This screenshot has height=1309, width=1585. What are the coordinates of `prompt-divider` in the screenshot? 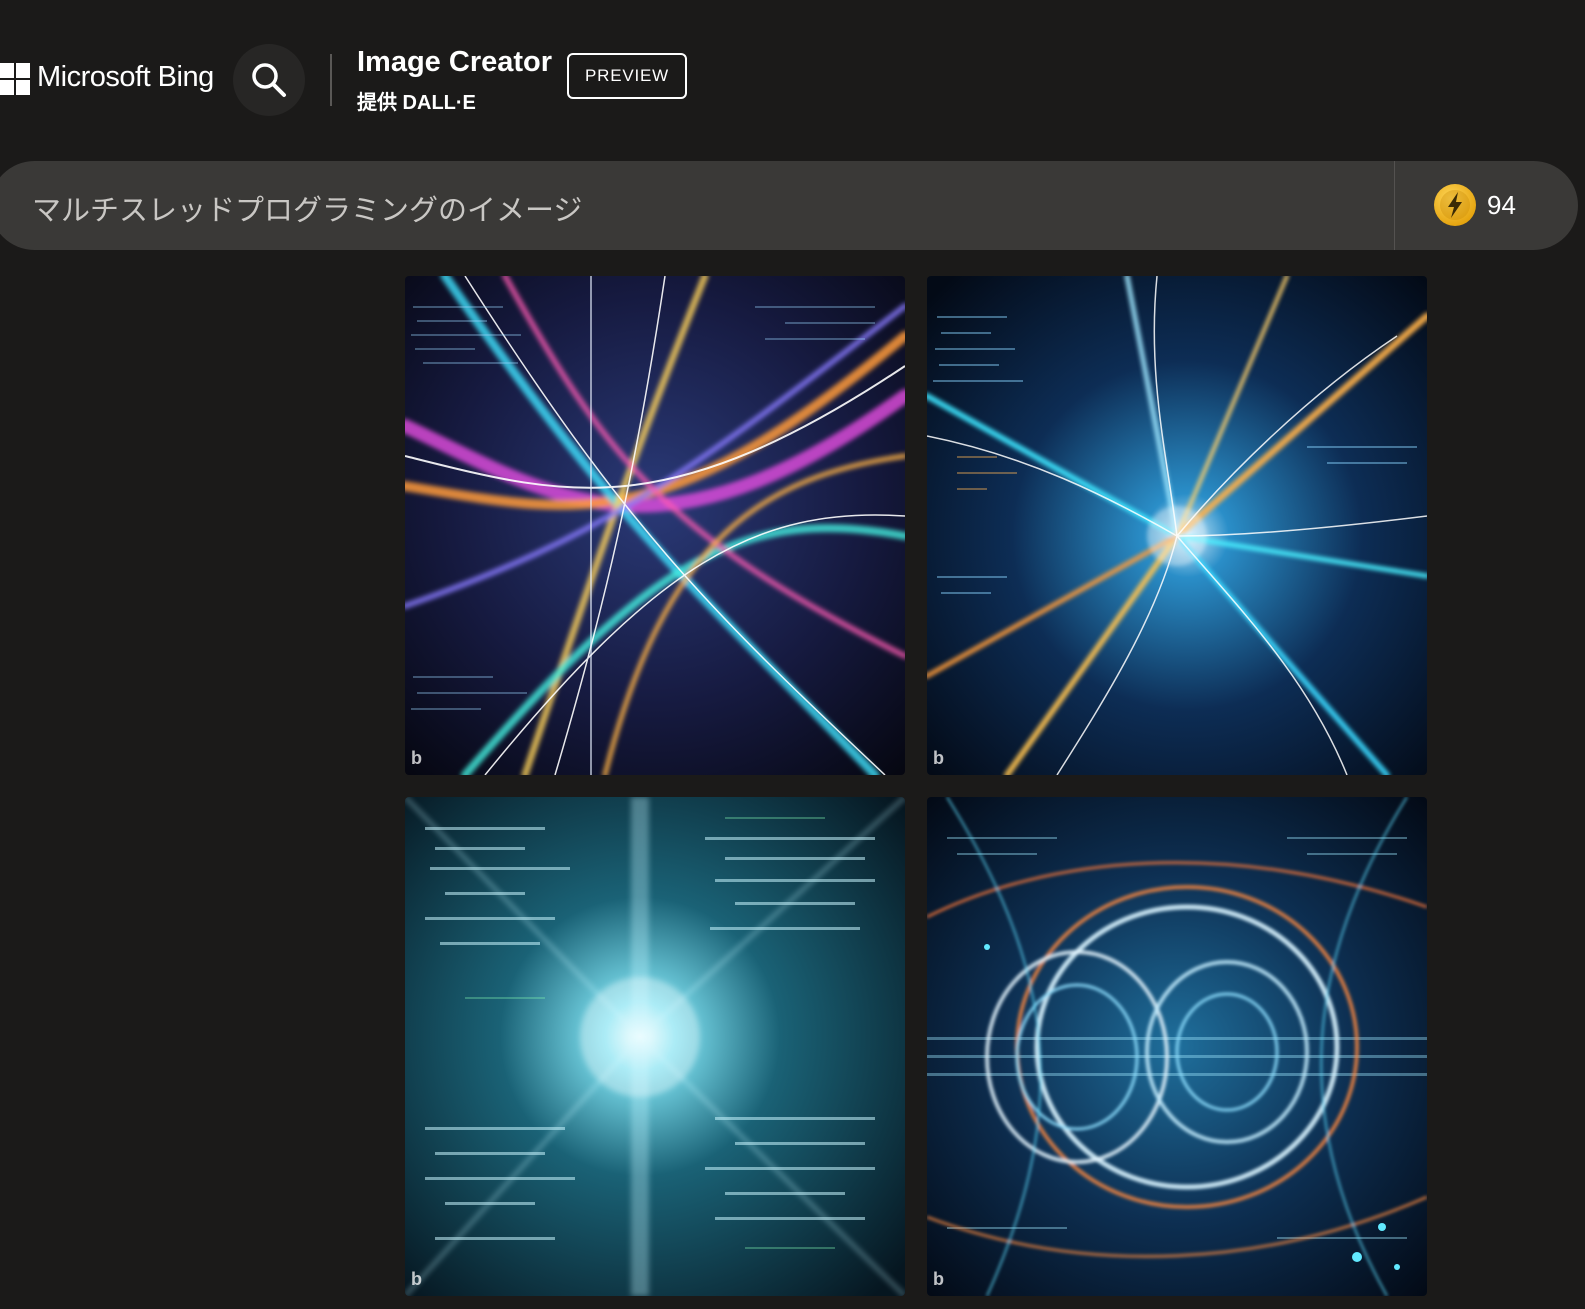 It's located at (1394, 205).